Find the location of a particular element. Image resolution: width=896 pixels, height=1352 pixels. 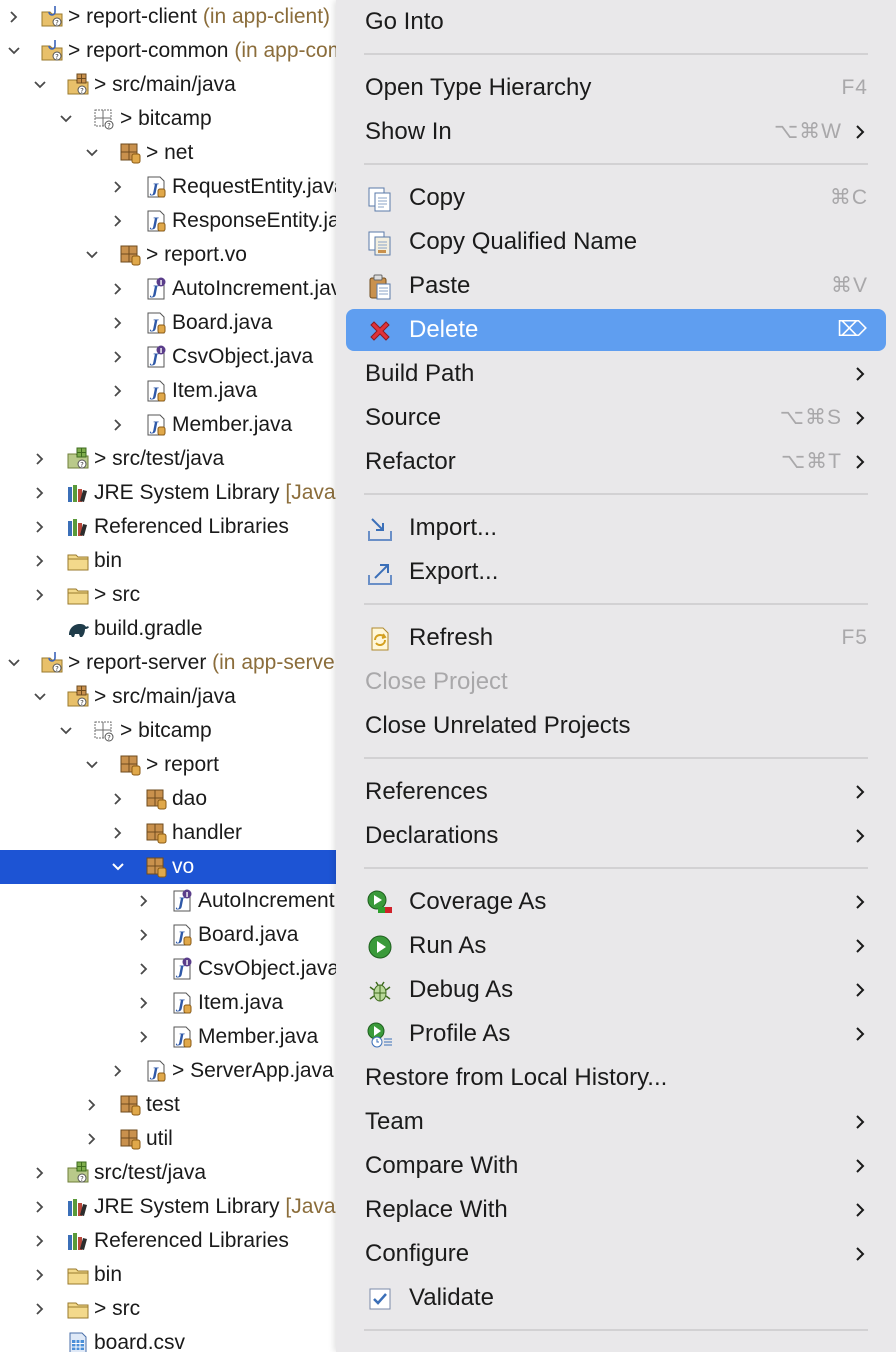

menu-item-paste: Paste ⌘V is located at coordinates (616, 286).